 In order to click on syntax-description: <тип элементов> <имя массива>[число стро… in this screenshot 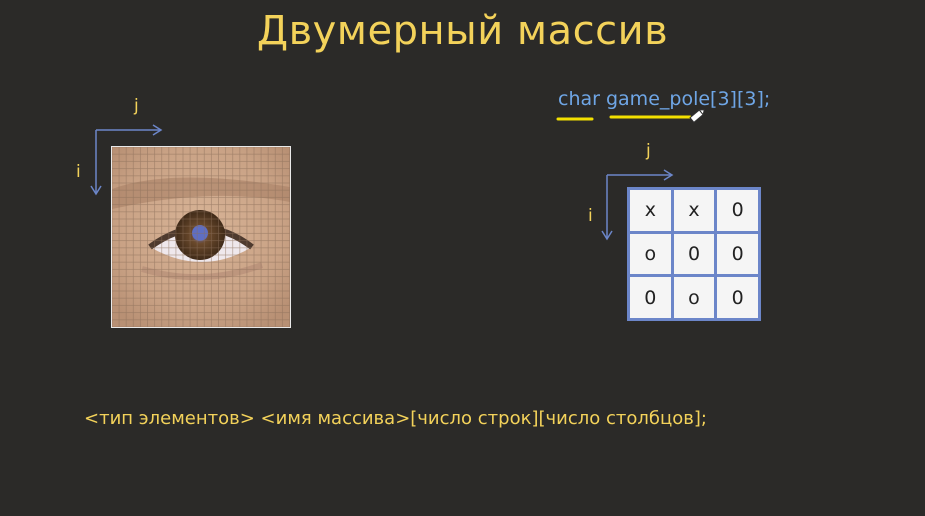, I will do `click(395, 418)`.